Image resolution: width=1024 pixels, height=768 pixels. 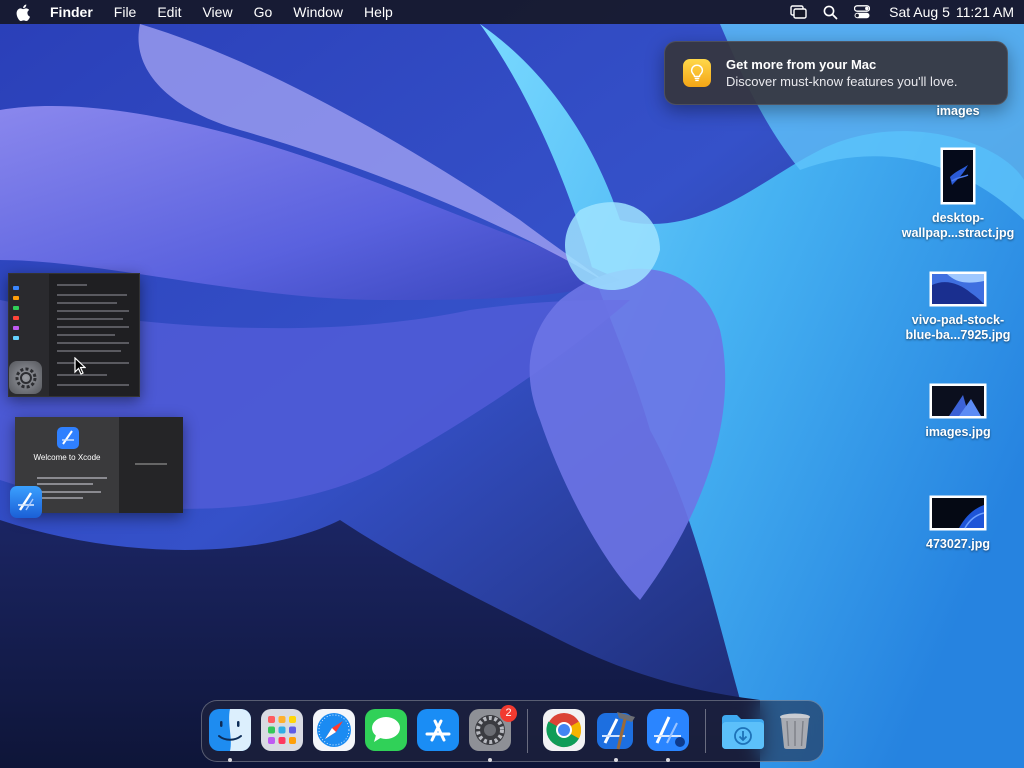 I want to click on menu-go: Go, so click(x=263, y=12).